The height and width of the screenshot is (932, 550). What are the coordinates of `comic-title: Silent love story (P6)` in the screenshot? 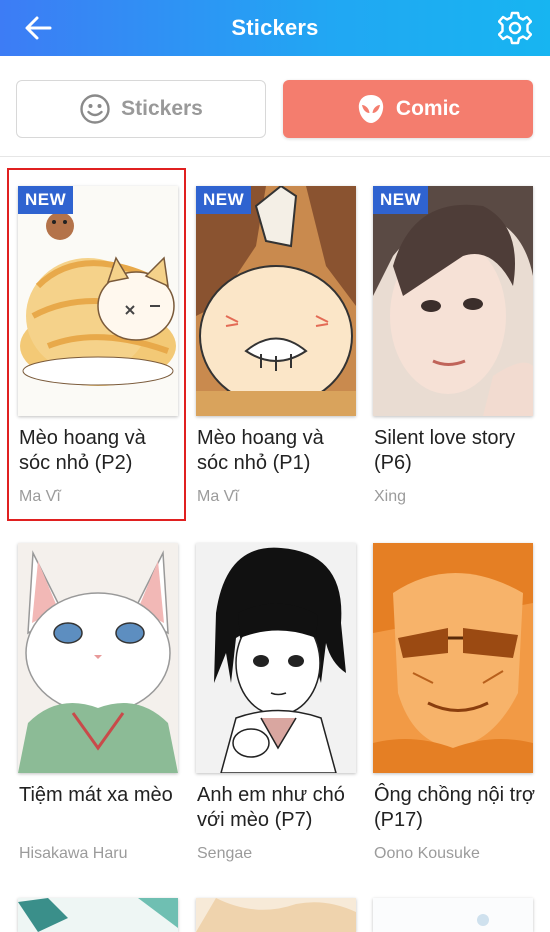 It's located at (455, 451).